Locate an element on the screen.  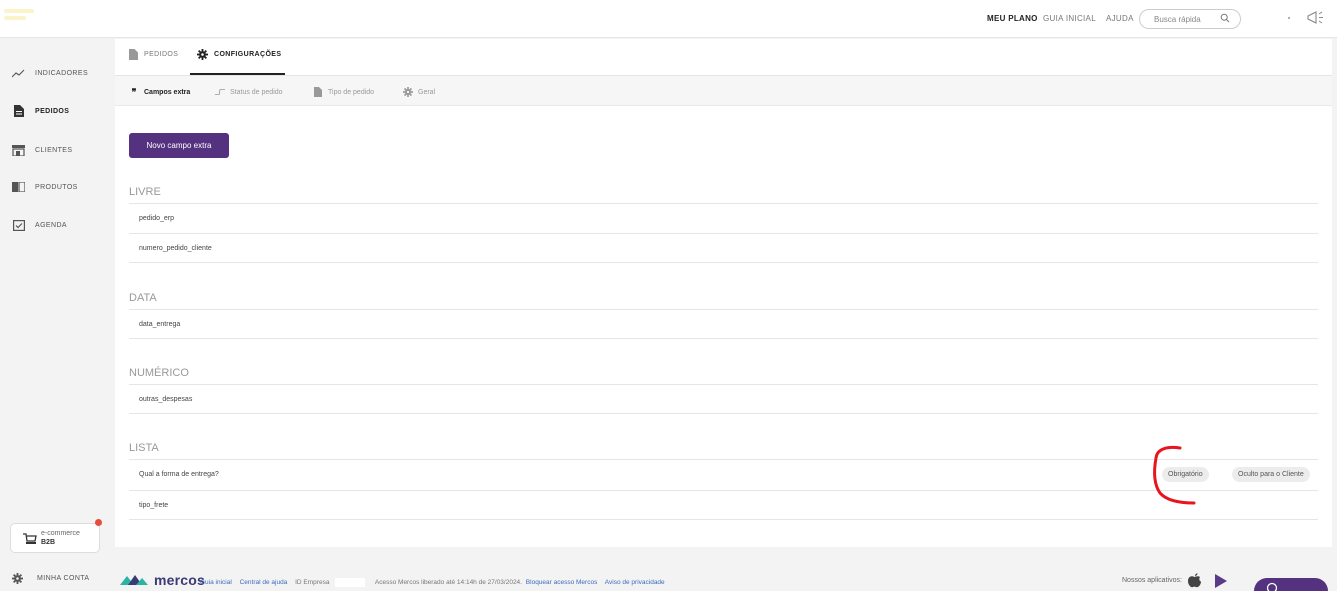
tab-status-de-pedido: Status de pedido is located at coordinates (249, 92).